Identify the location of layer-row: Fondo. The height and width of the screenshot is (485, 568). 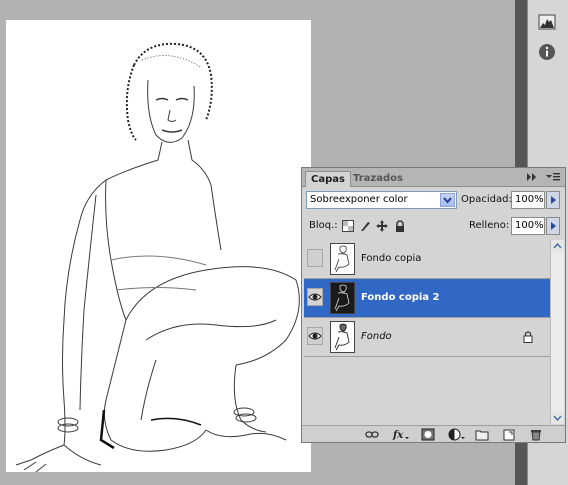
(427, 337).